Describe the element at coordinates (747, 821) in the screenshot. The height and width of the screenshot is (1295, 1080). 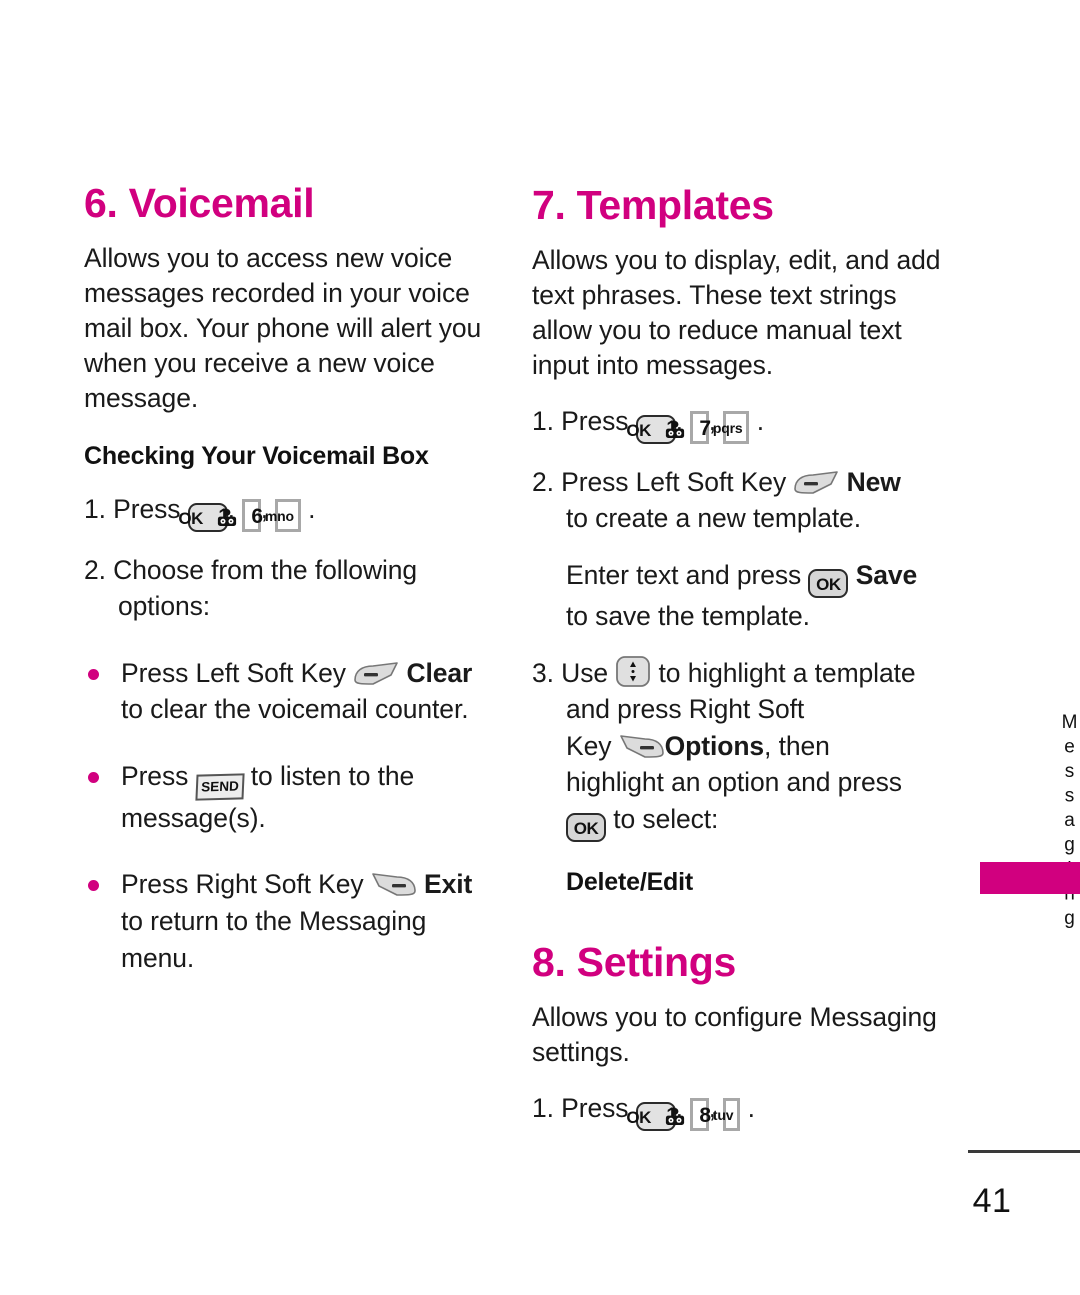
I see `templates-step-3-select-line: OK to select:` at that location.